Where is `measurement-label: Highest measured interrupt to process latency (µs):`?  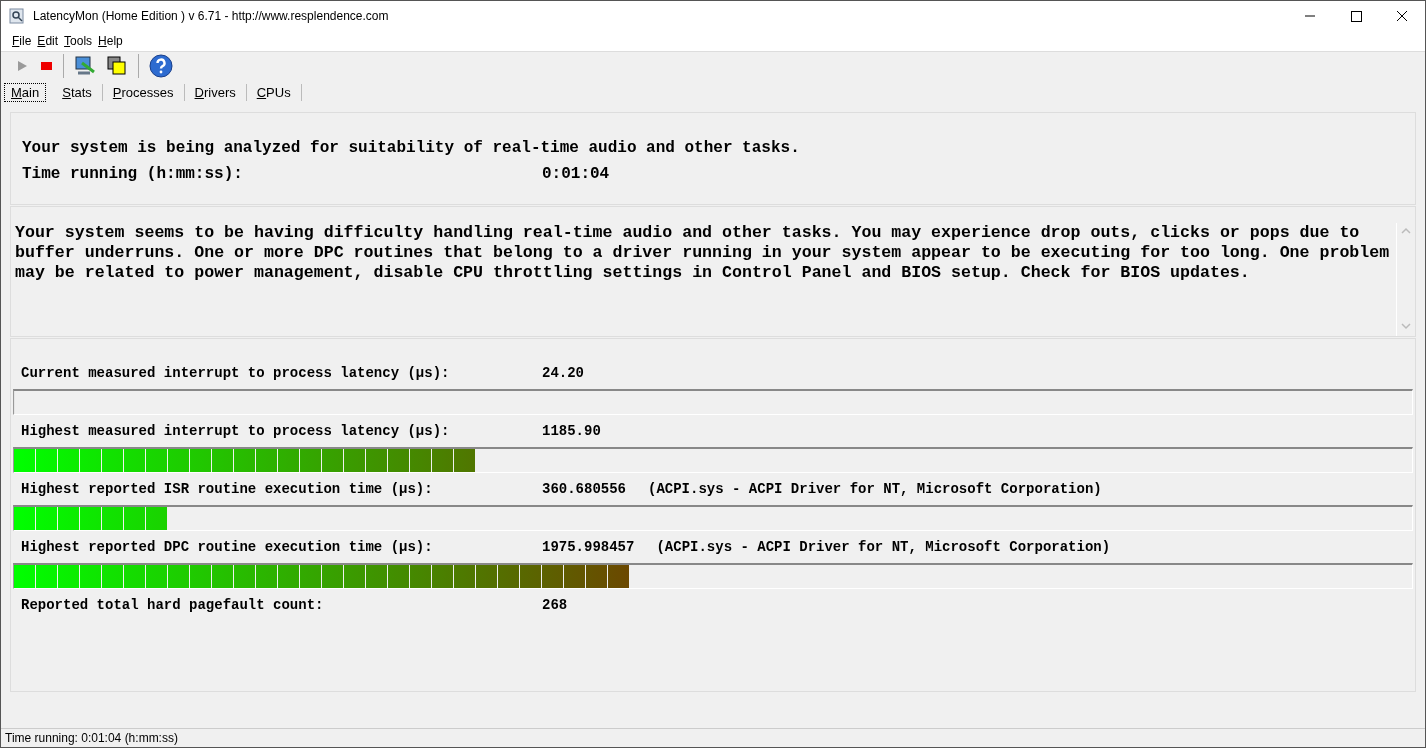 measurement-label: Highest measured interrupt to process latency (µs): is located at coordinates (236, 431).